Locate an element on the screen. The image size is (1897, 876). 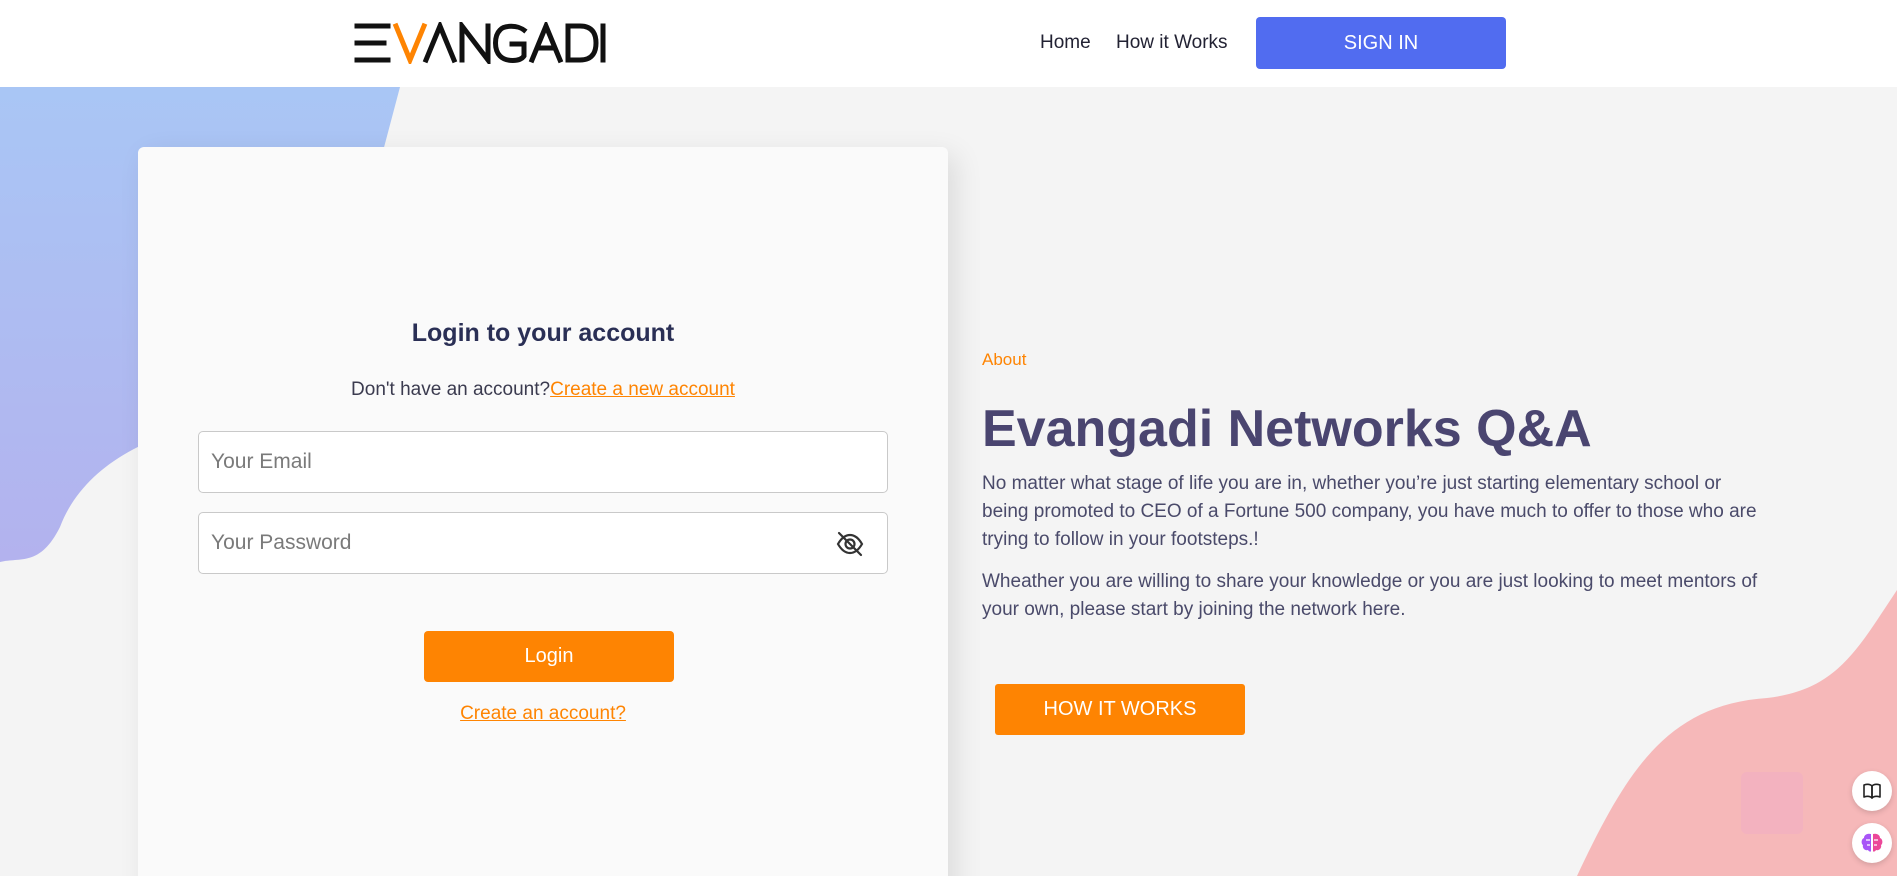
password-field is located at coordinates (543, 543).